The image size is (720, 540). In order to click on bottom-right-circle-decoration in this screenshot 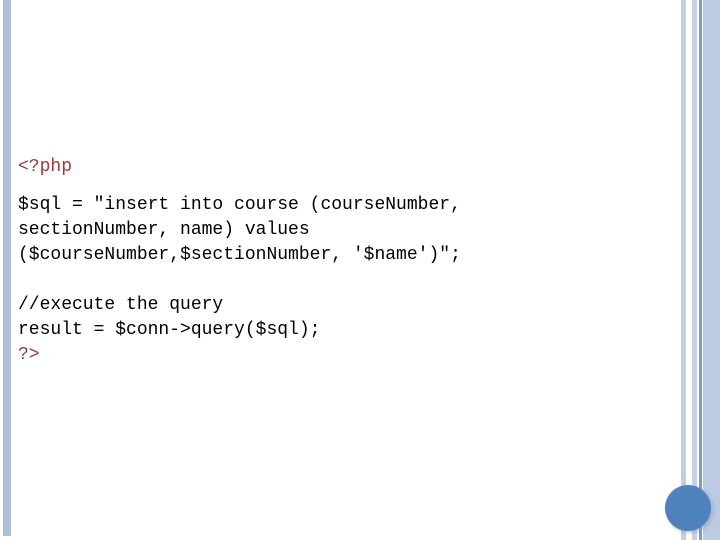, I will do `click(688, 508)`.